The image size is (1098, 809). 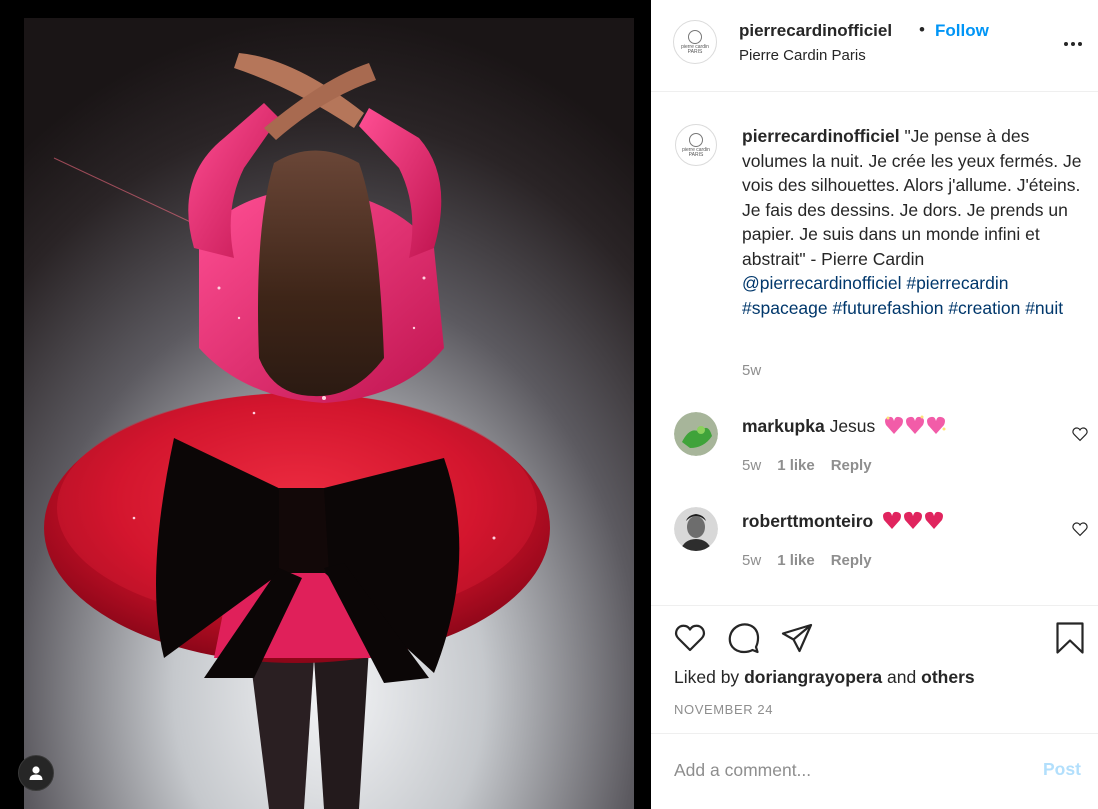 What do you see at coordinates (797, 638) in the screenshot?
I see `share-icon` at bounding box center [797, 638].